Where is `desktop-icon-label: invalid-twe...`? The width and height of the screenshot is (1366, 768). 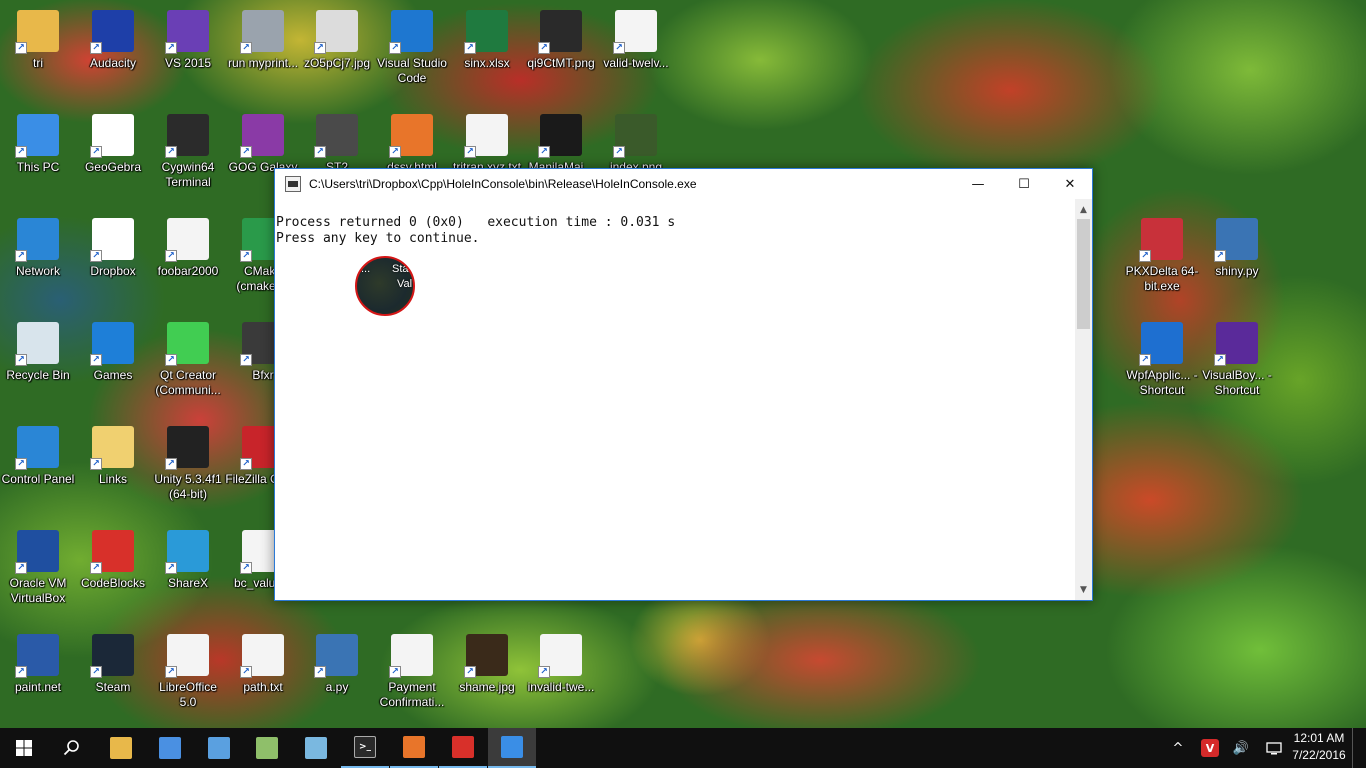
desktop-icon-label: invalid-twe... is located at coordinates (561, 687).